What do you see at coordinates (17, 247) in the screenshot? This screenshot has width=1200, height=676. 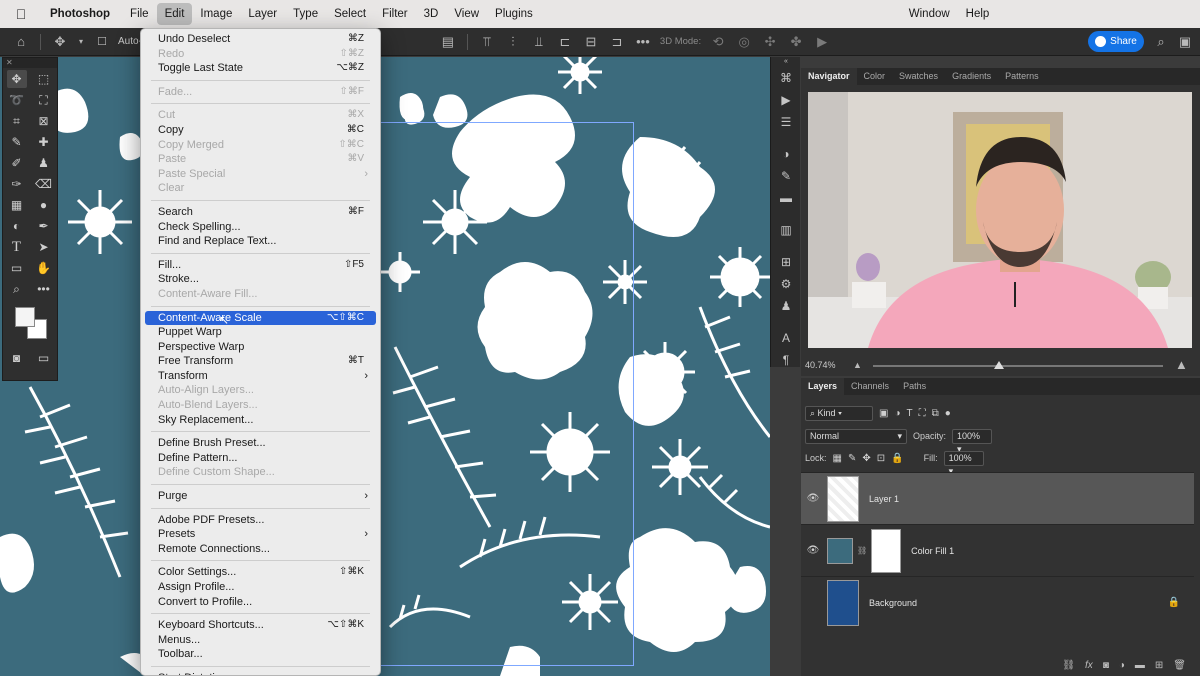 I see `type-tool-icon: T` at bounding box center [17, 247].